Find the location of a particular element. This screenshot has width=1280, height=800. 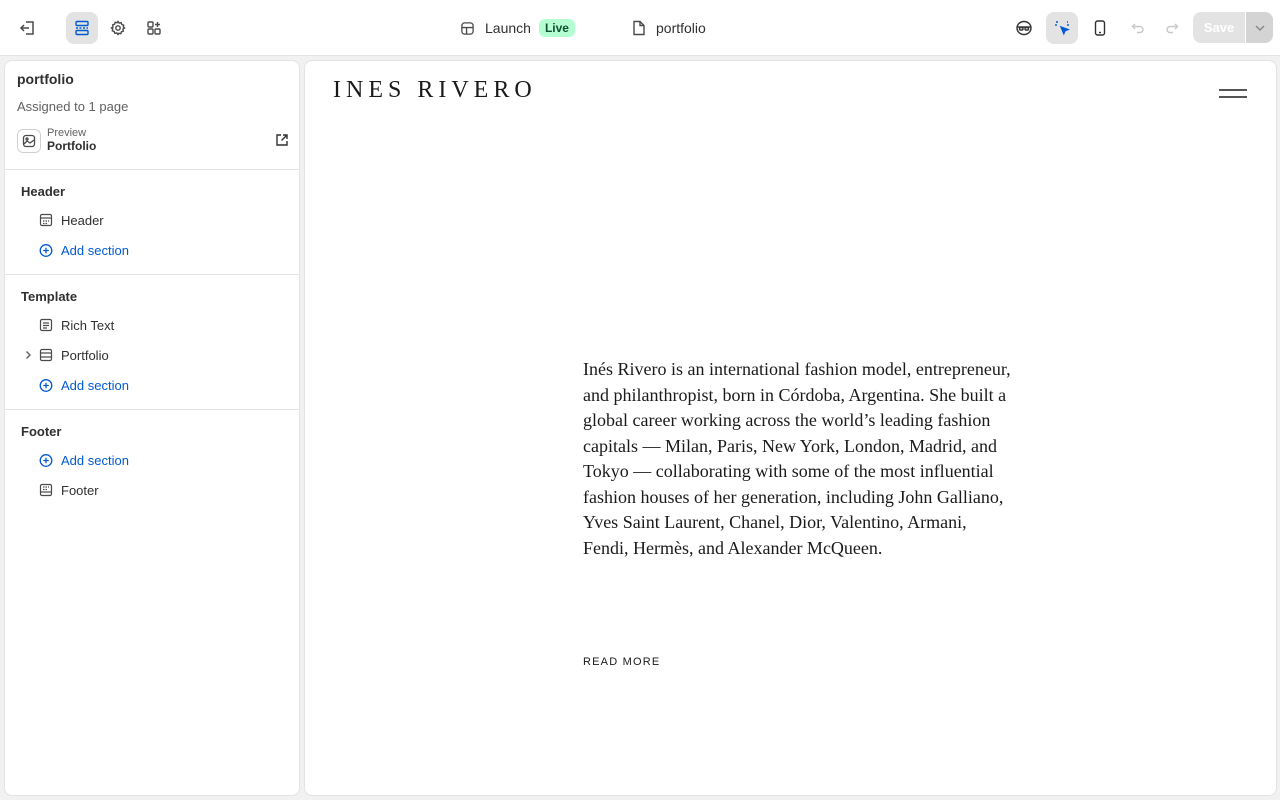

preview-caption: Preview is located at coordinates (67, 133).